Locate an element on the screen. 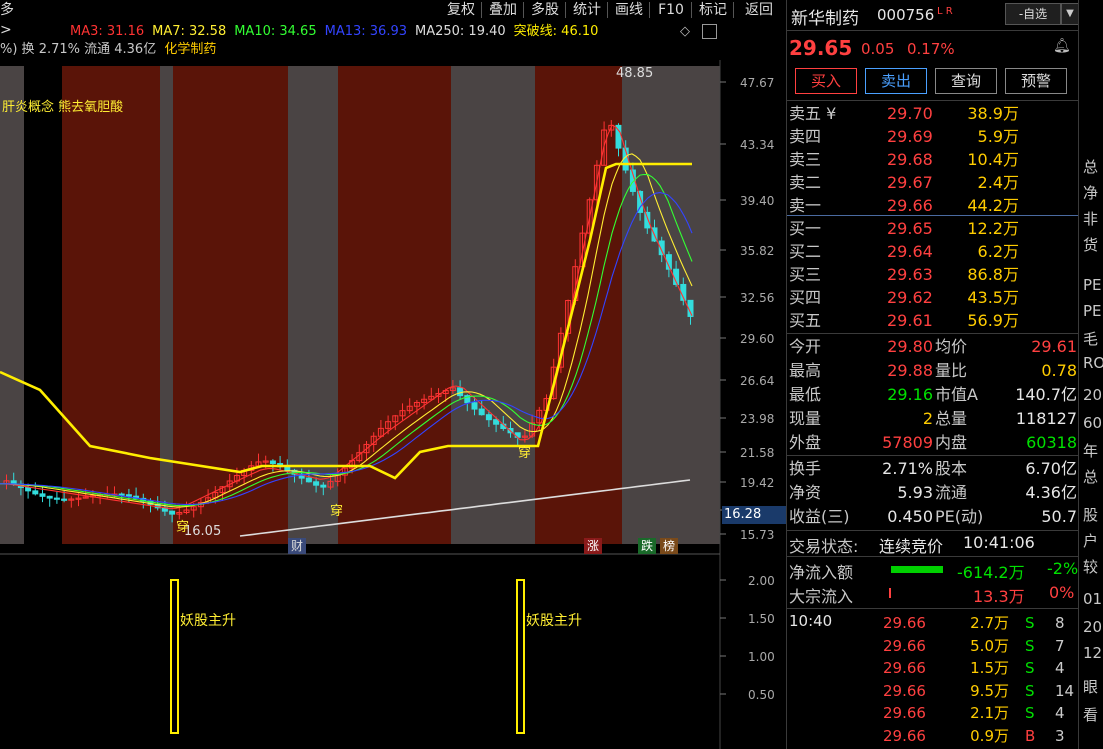  ma250-value: MA250: 19.40 is located at coordinates (460, 31).